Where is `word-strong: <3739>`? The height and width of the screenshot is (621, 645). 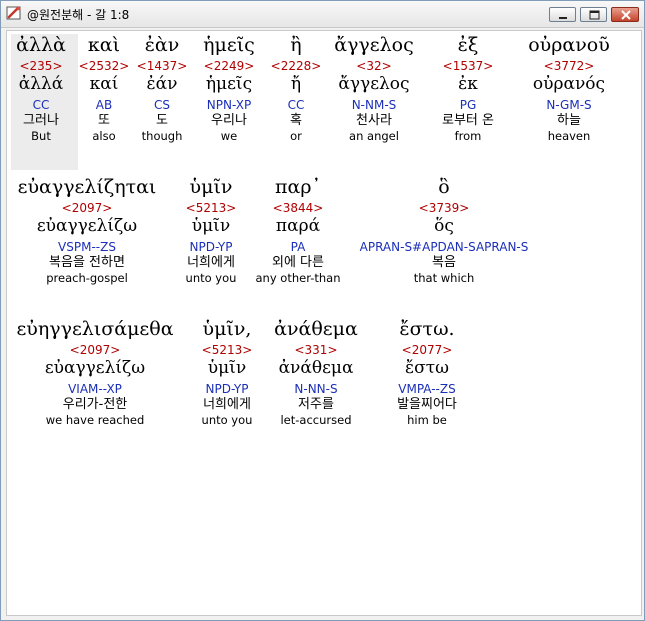
word-strong: <3739> is located at coordinates (444, 208).